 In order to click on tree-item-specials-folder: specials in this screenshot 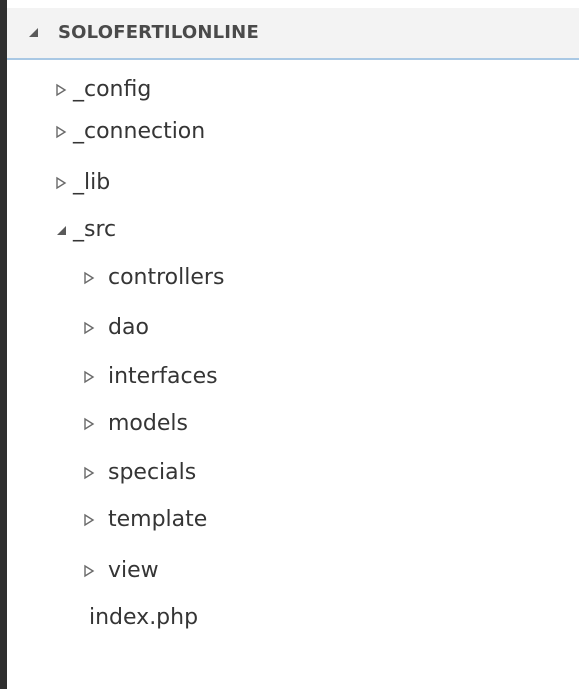, I will do `click(293, 473)`.